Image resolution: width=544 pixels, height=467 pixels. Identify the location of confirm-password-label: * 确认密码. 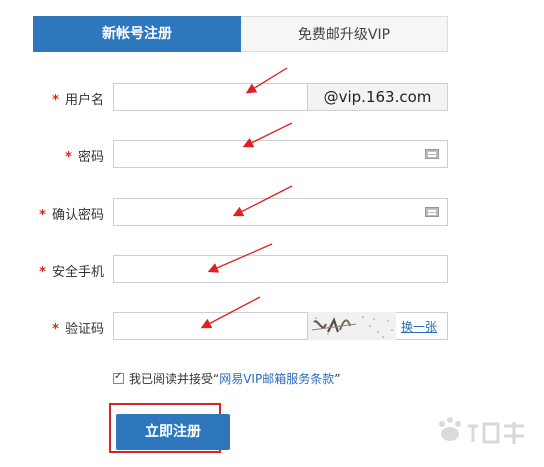
(71, 215).